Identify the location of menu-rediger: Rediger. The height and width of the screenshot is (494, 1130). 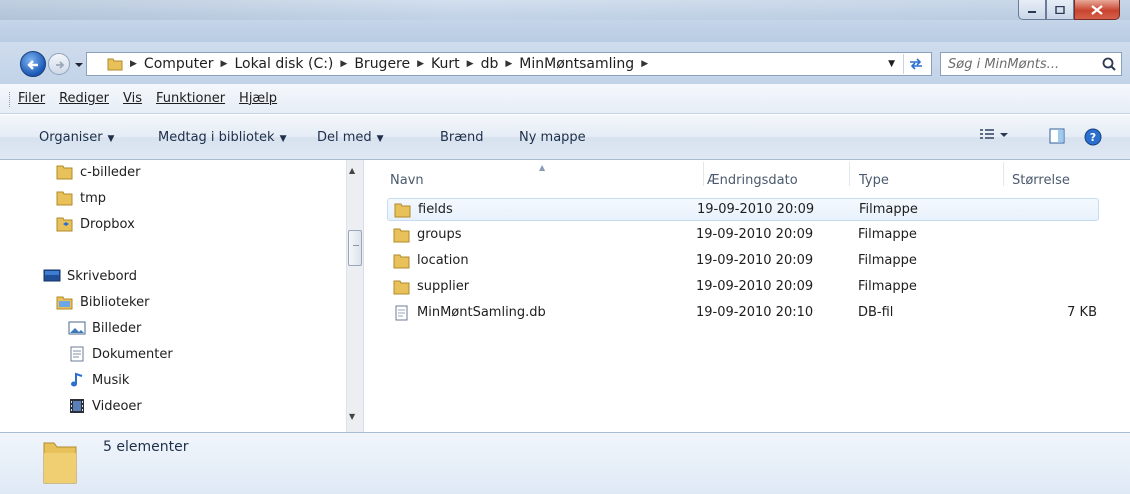
(84, 98).